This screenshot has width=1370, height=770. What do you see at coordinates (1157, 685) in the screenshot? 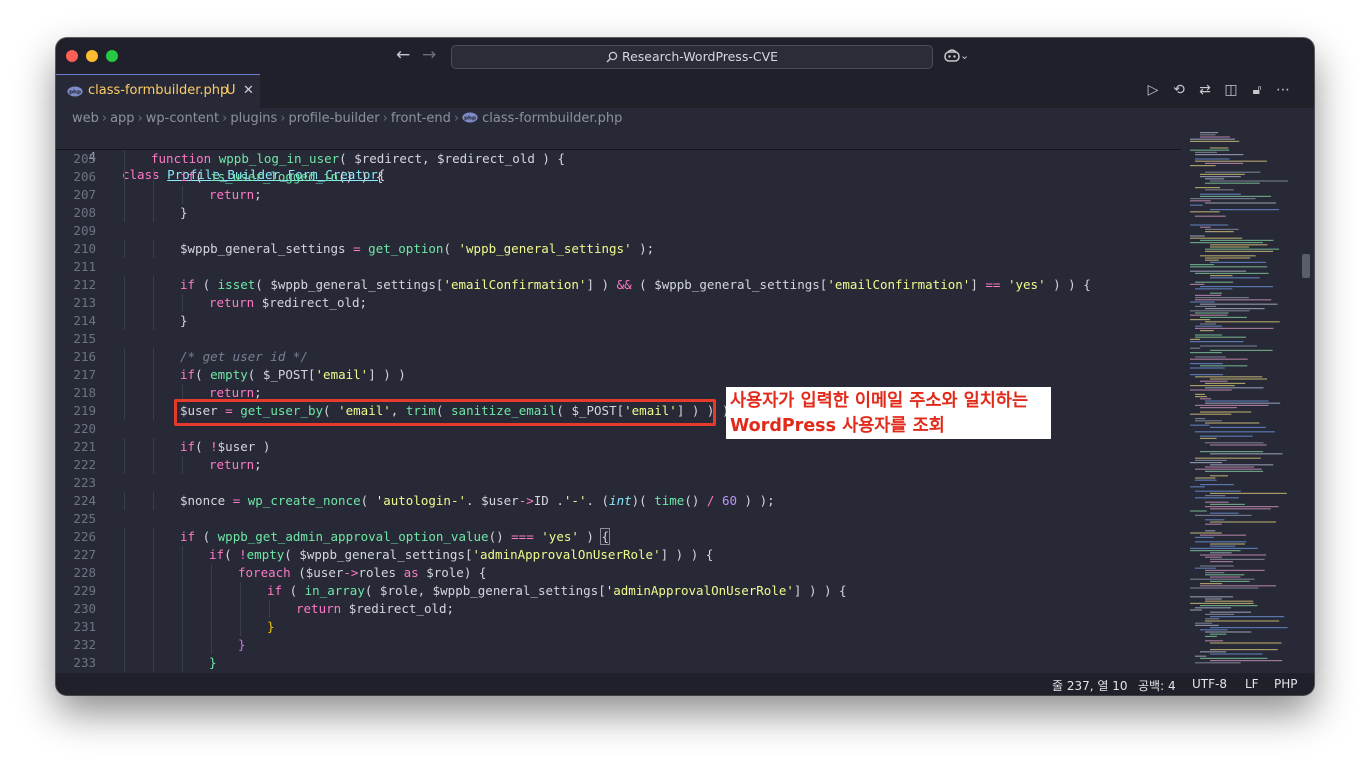
I see `indentation-setting: 공백: 4` at bounding box center [1157, 685].